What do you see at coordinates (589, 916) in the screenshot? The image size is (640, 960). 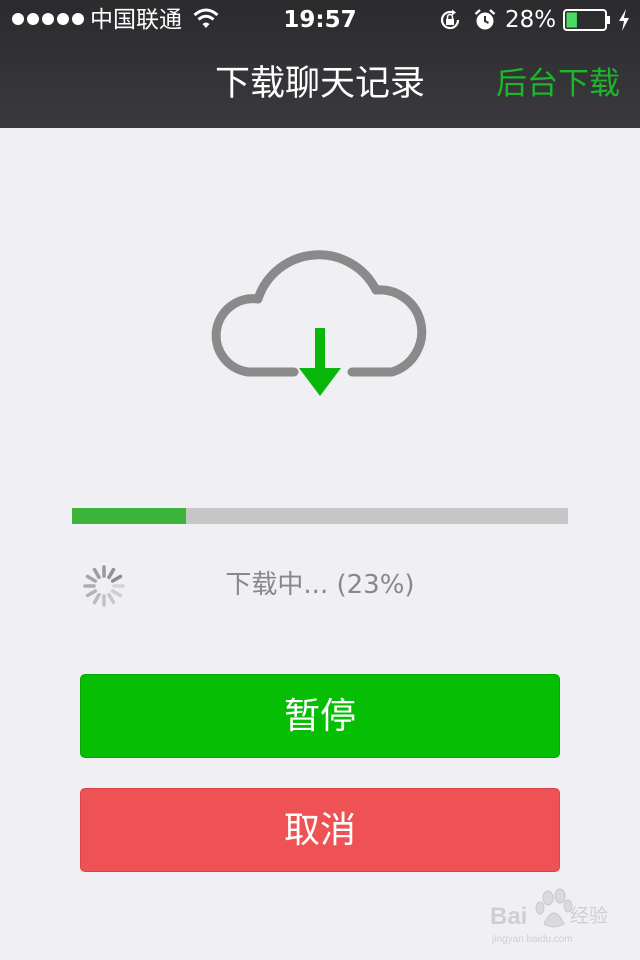 I see `svg-text: 经验` at bounding box center [589, 916].